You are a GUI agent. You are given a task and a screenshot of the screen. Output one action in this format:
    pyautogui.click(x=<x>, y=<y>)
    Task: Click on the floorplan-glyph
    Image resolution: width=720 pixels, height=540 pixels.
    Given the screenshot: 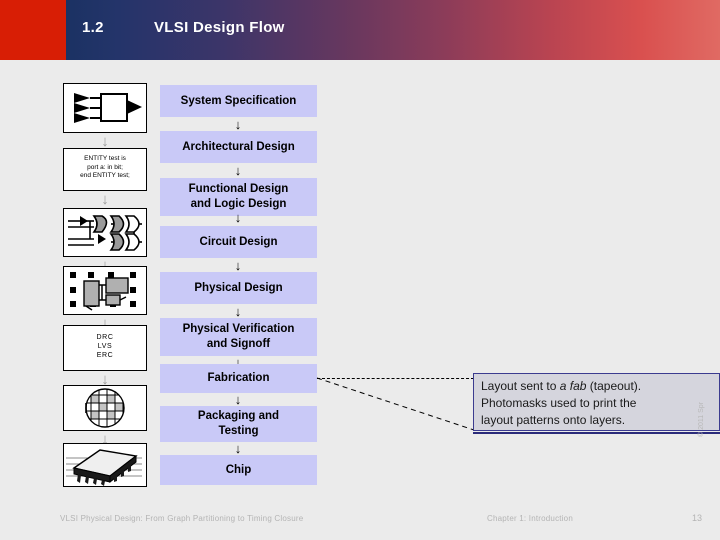 What is the action you would take?
    pyautogui.click(x=103, y=291)
    